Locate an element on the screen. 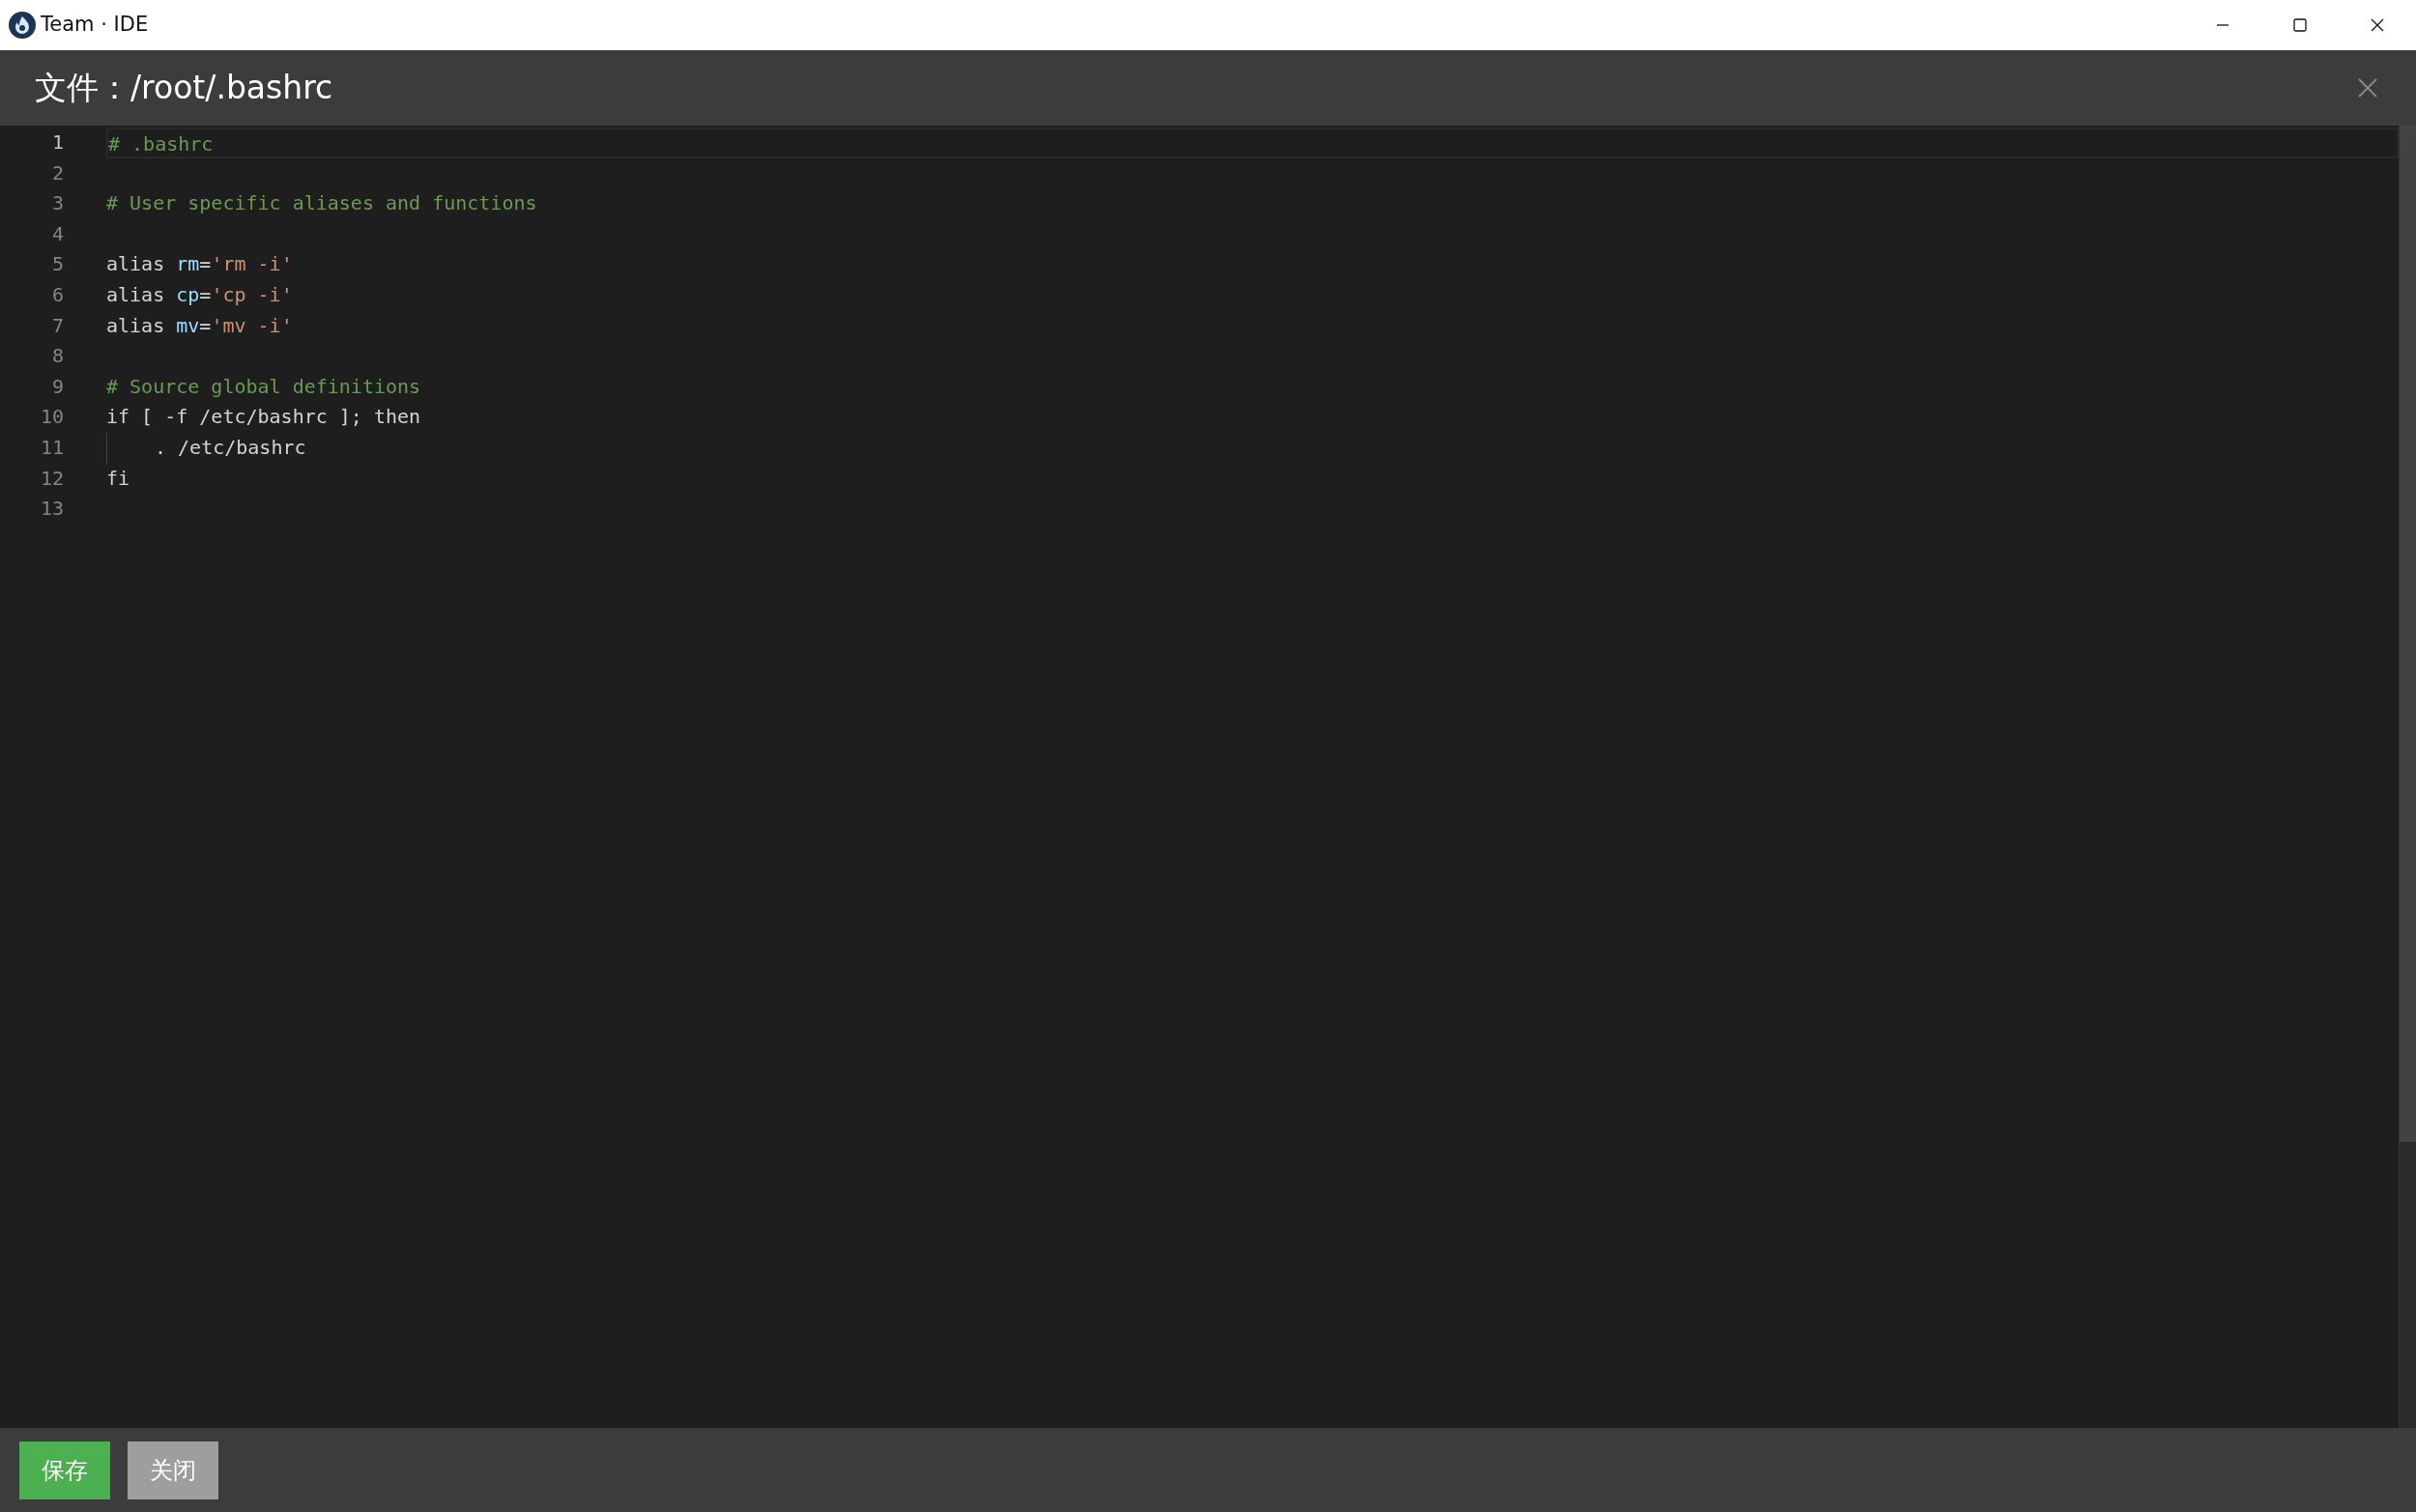 The height and width of the screenshot is (1512, 2416). scrollbar is located at coordinates (2407, 777).